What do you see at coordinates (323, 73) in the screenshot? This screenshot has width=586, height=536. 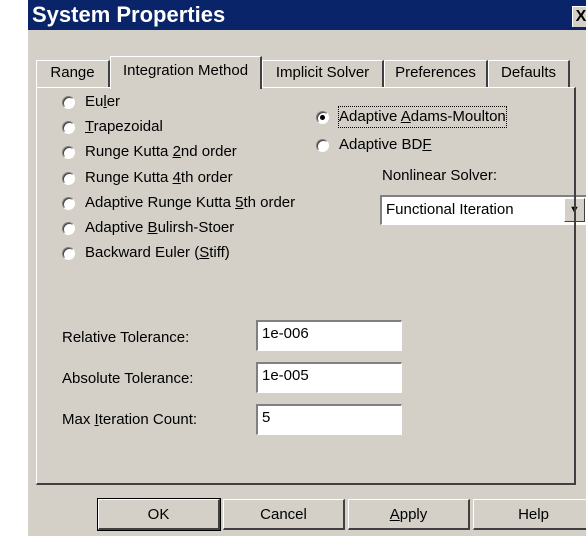 I see `tab-implicit-solver: Implicit Solver` at bounding box center [323, 73].